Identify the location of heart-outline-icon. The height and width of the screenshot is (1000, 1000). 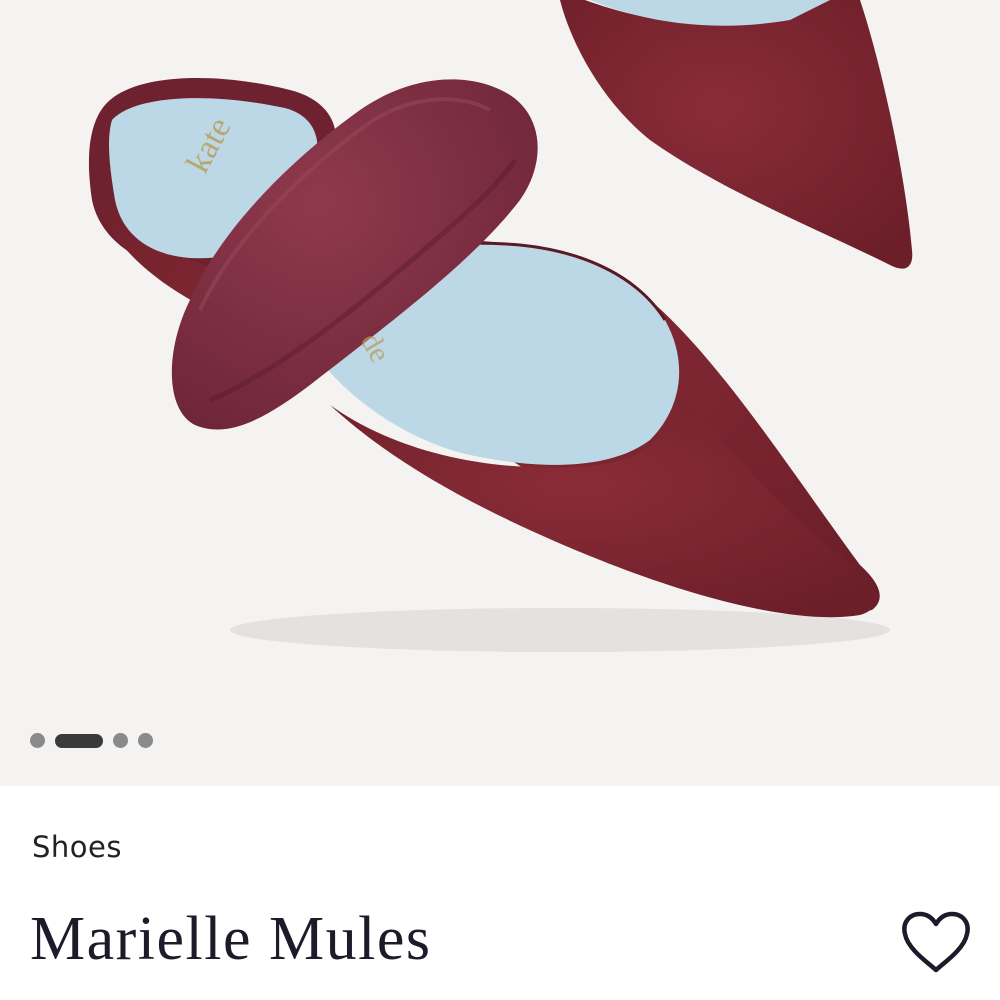
(936, 942).